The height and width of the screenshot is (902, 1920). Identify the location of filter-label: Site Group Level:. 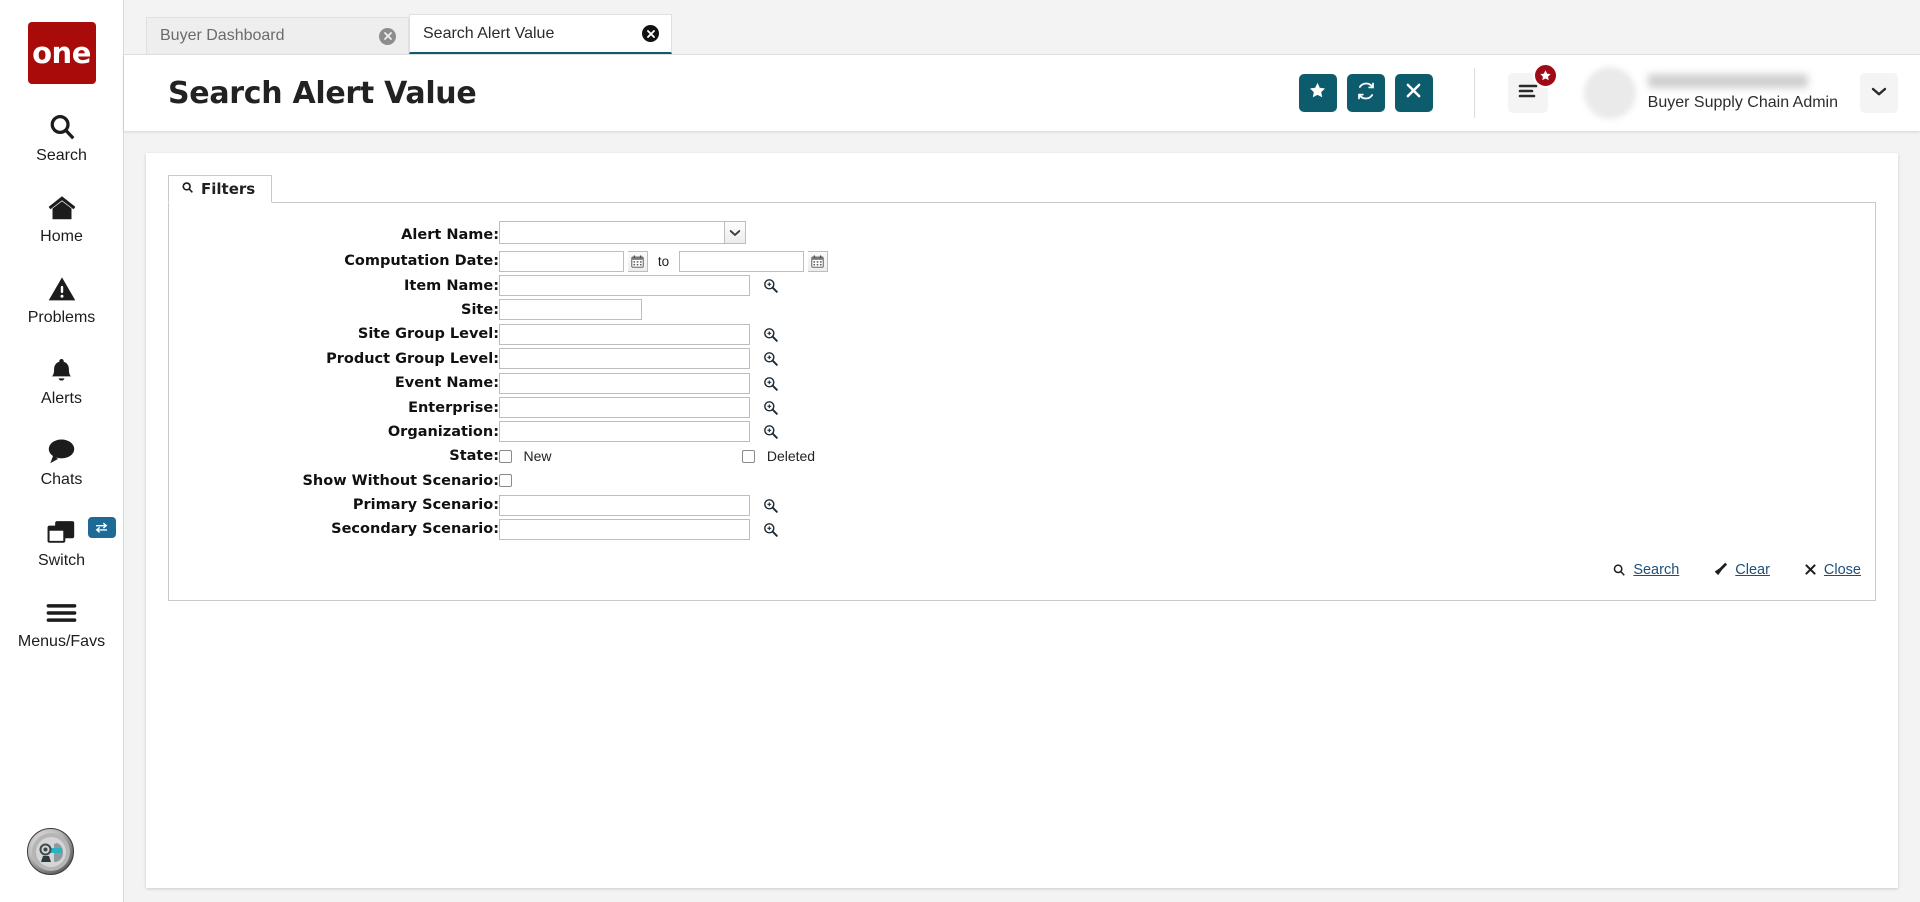
(428, 334).